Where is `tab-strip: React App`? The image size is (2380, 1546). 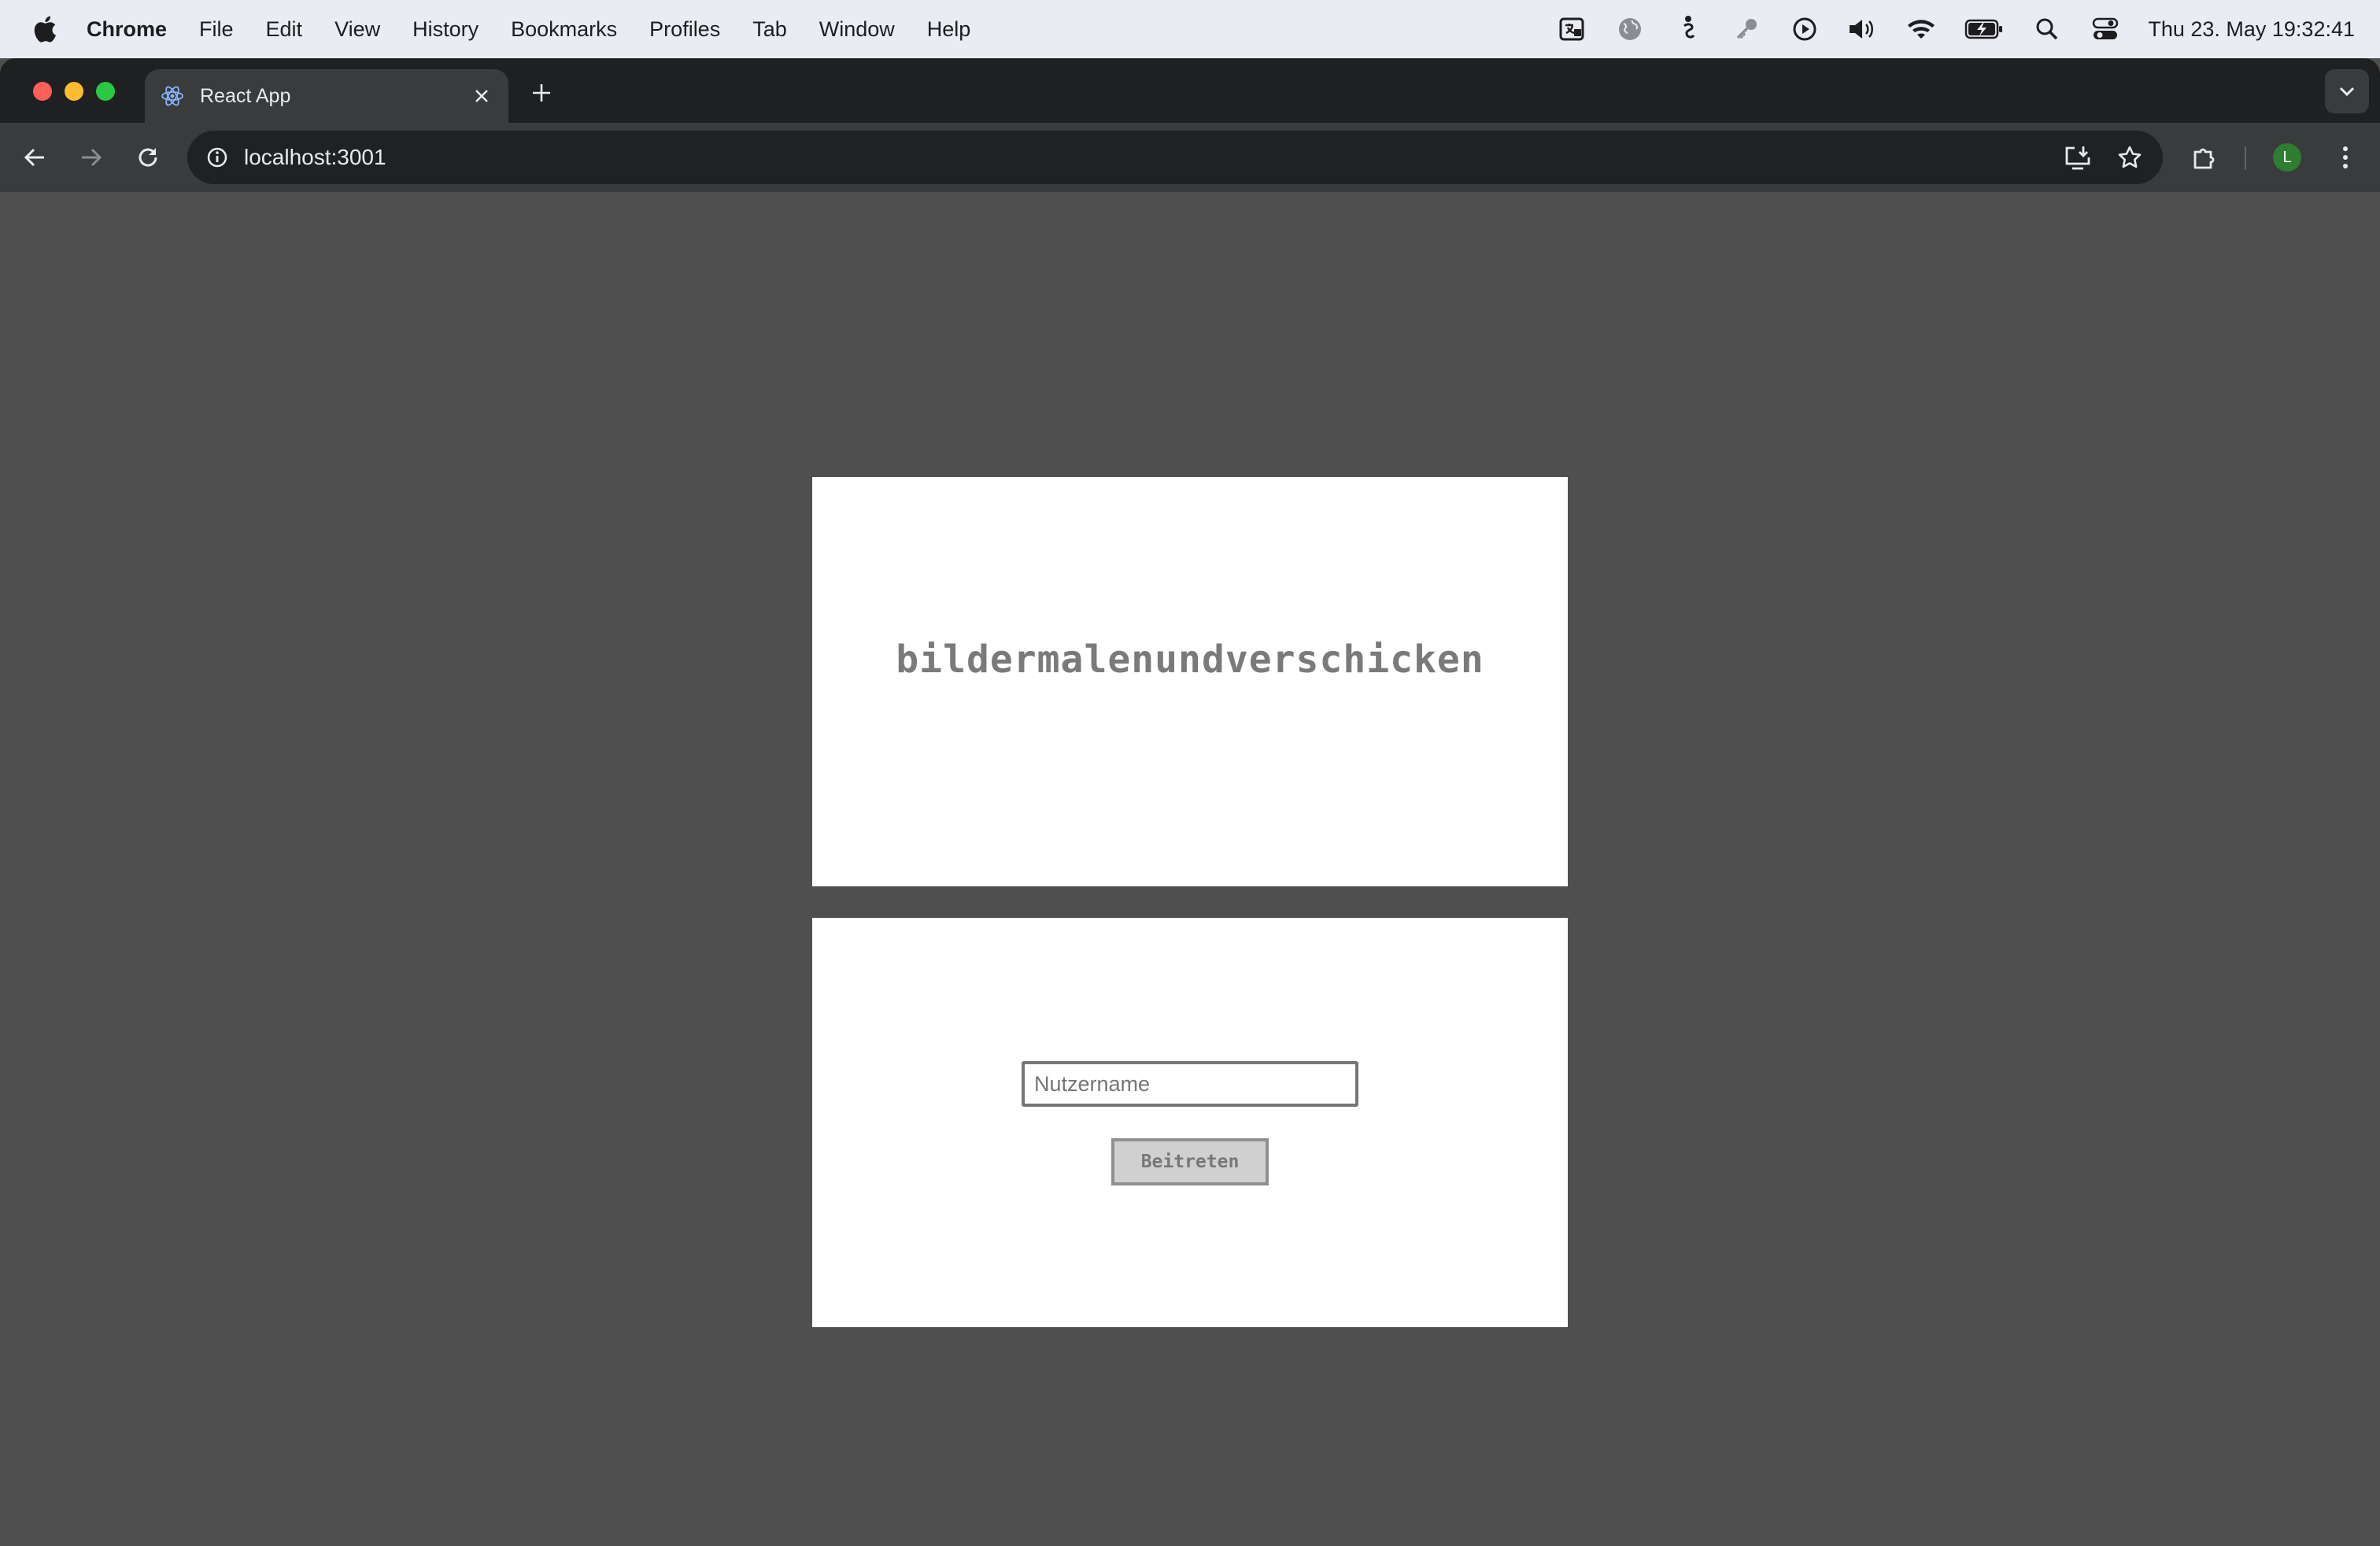 tab-strip: React App is located at coordinates (1190, 90).